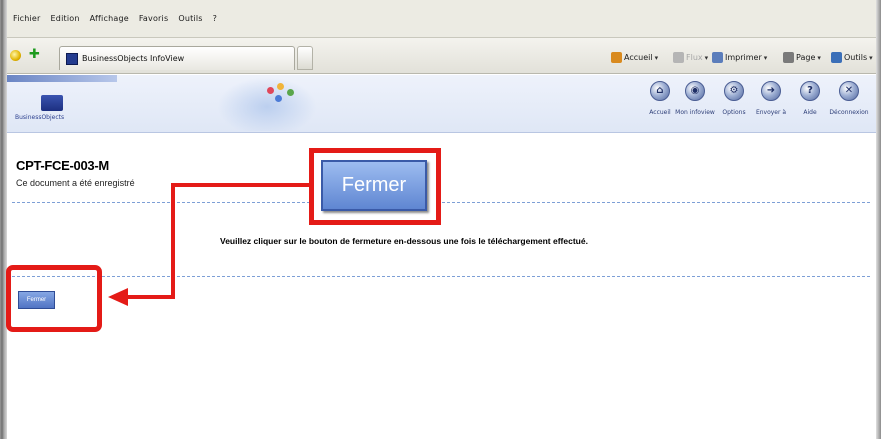  What do you see at coordinates (771, 105) in the screenshot?
I see `header-send-to-button: ➜ Envoyer à` at bounding box center [771, 105].